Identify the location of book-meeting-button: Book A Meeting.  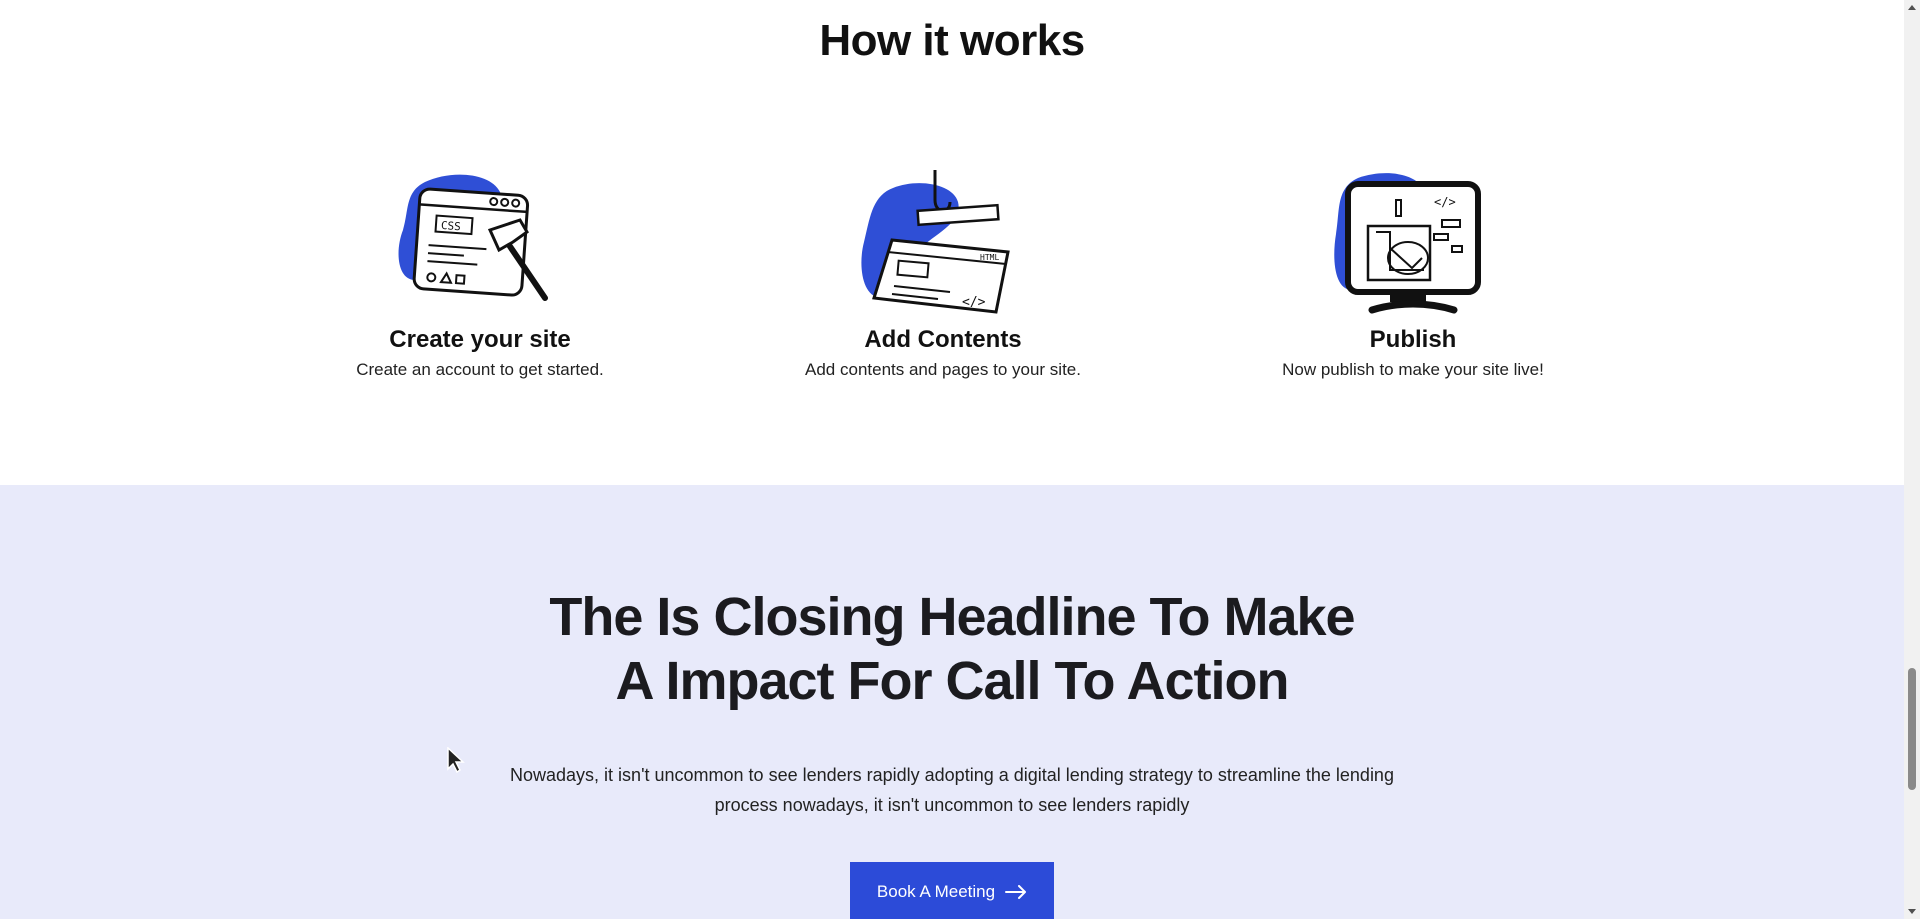
(952, 890).